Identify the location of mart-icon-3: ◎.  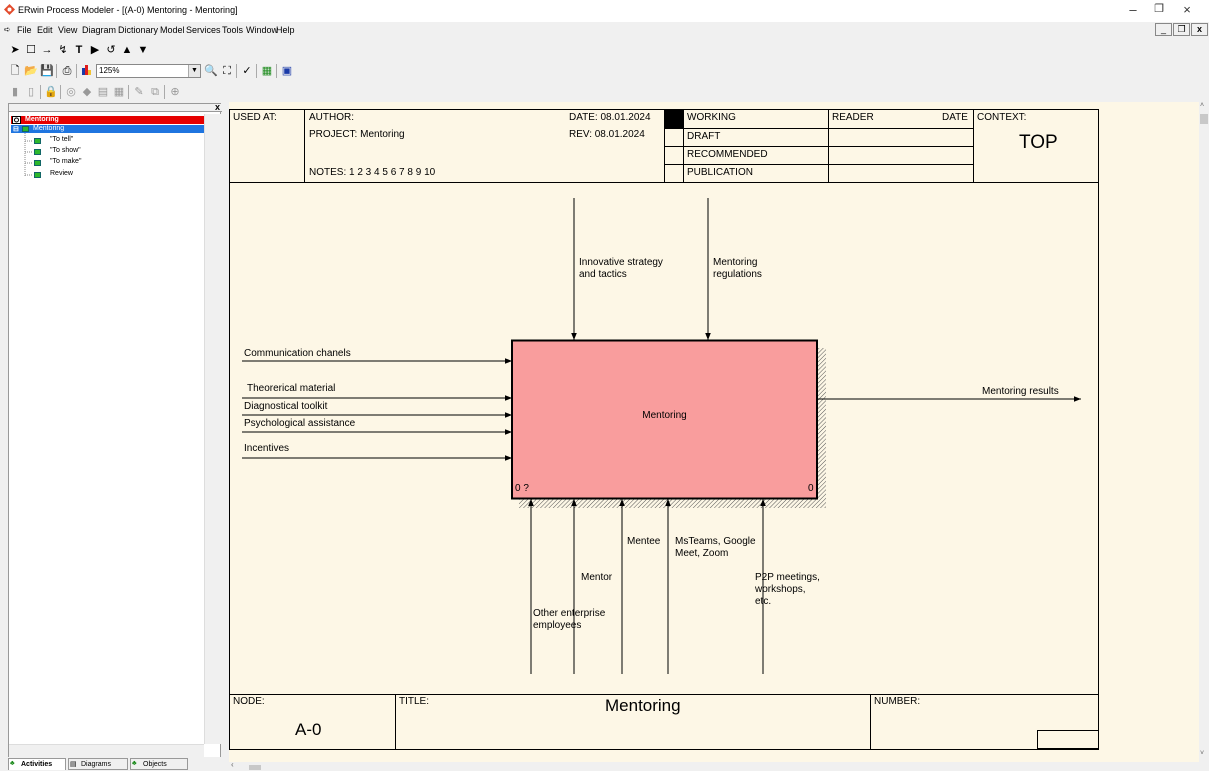
(71, 92).